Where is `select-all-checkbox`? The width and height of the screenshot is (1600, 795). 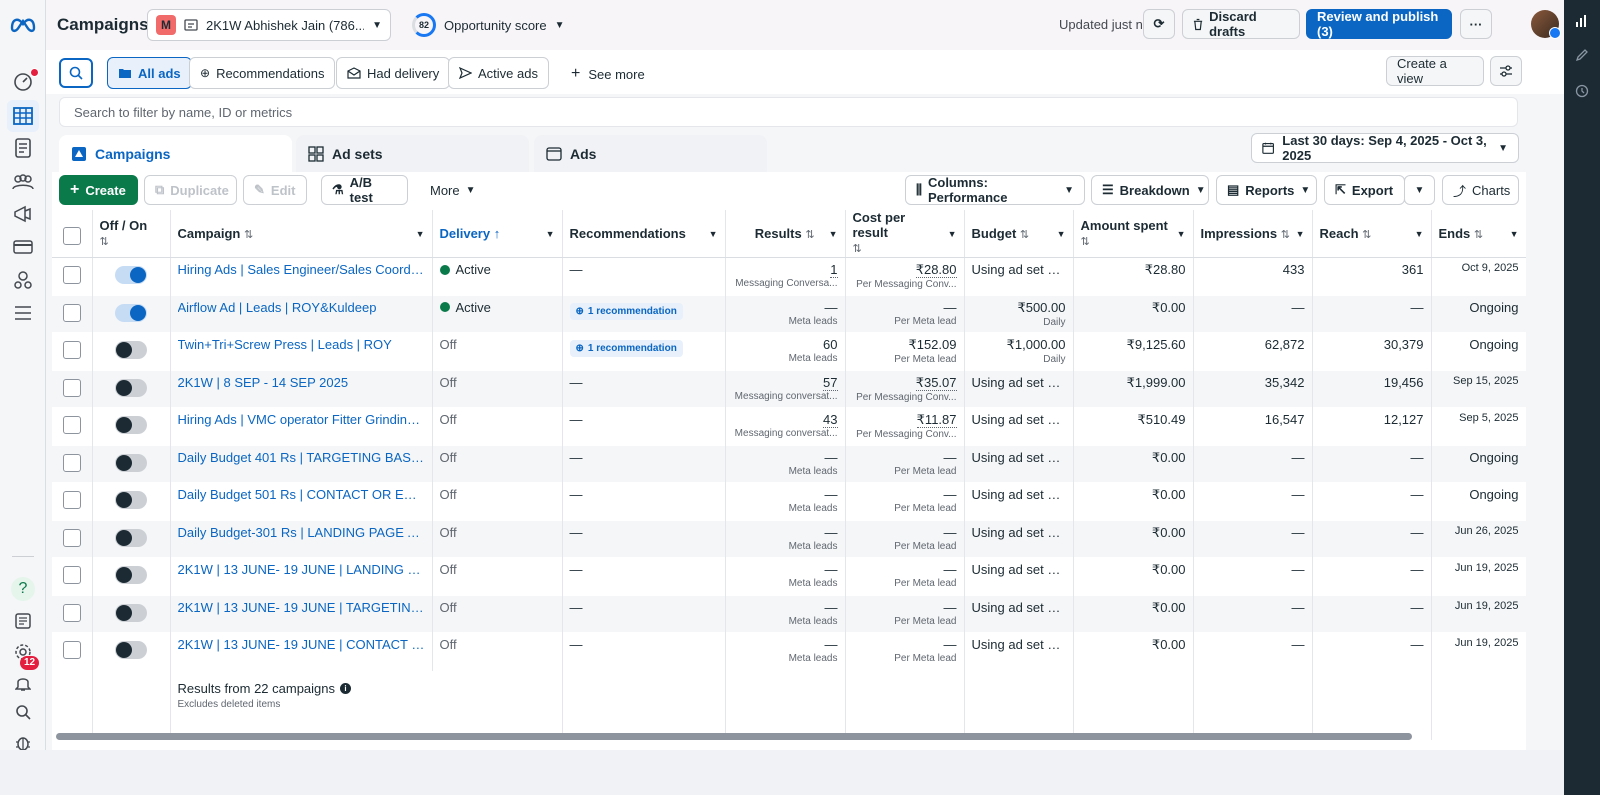
select-all-checkbox is located at coordinates (71, 235).